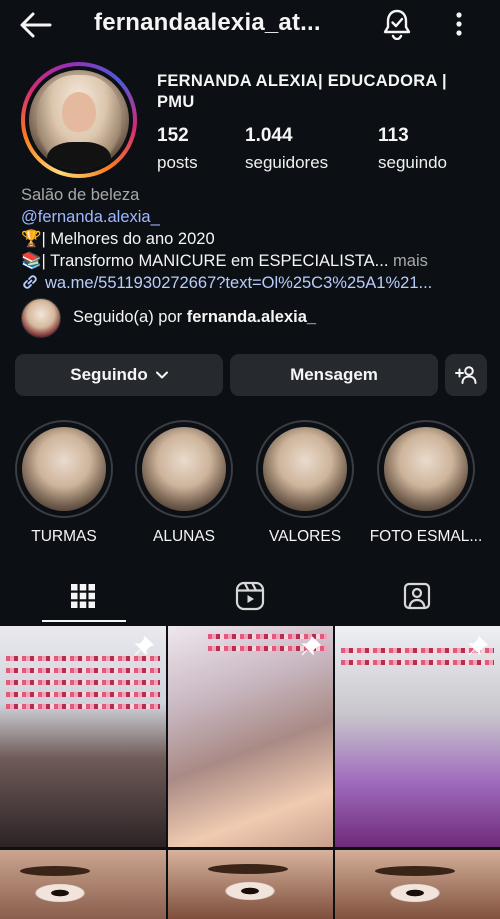  Describe the element at coordinates (177, 149) in the screenshot. I see `stat-posts: 152 posts` at that location.